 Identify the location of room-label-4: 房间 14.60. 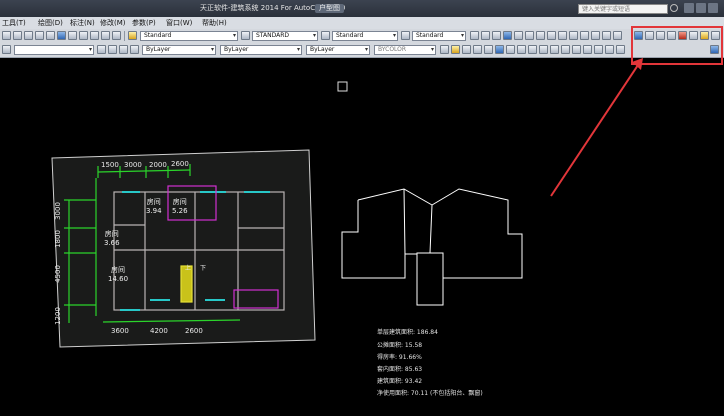
(118, 274).